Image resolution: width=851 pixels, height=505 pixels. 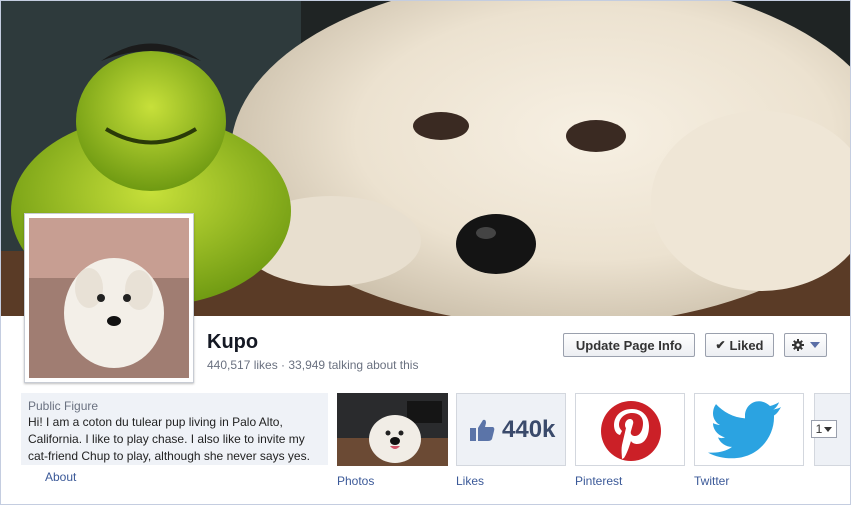 I want to click on checkmark-icon: ✔, so click(x=720, y=345).